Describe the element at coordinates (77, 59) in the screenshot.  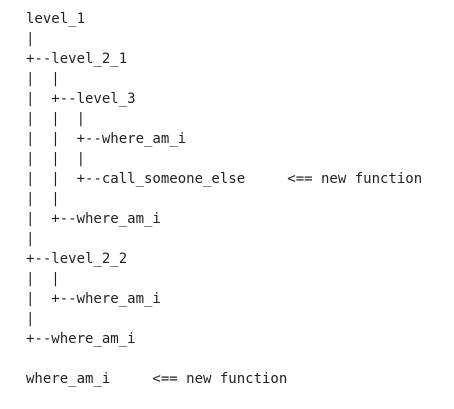
I see `tree-node-level-2-1: +--level_2_1` at that location.